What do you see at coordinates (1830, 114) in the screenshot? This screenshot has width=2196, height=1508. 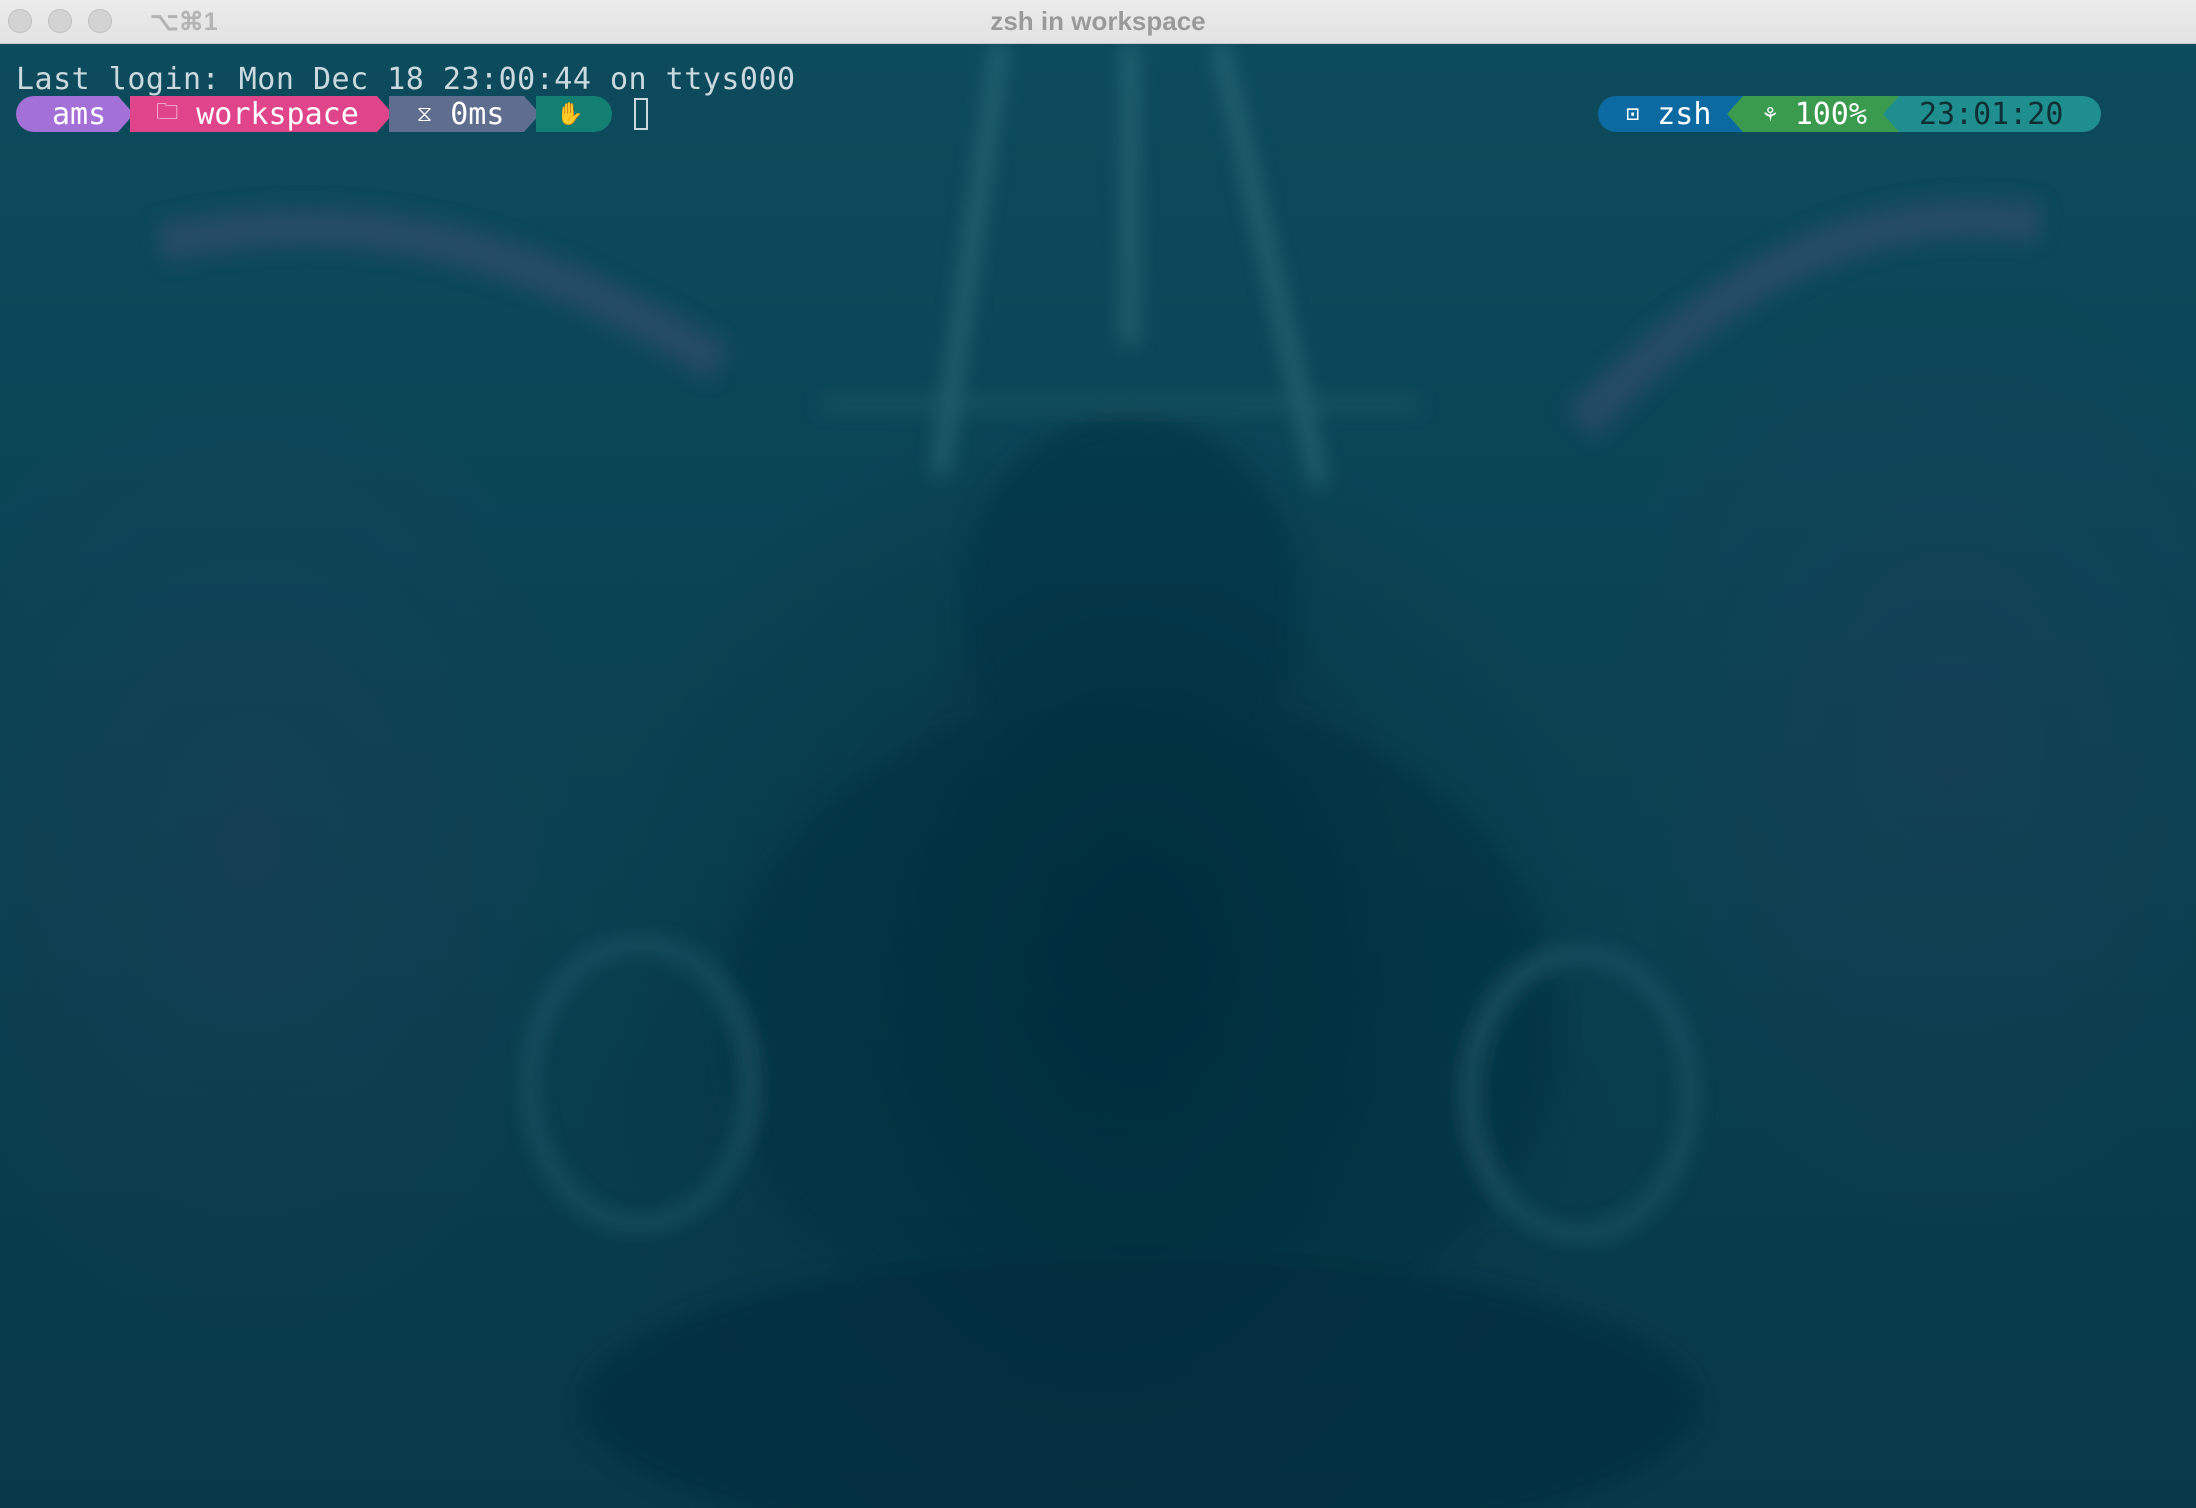 I see `battery-level: 100%` at bounding box center [1830, 114].